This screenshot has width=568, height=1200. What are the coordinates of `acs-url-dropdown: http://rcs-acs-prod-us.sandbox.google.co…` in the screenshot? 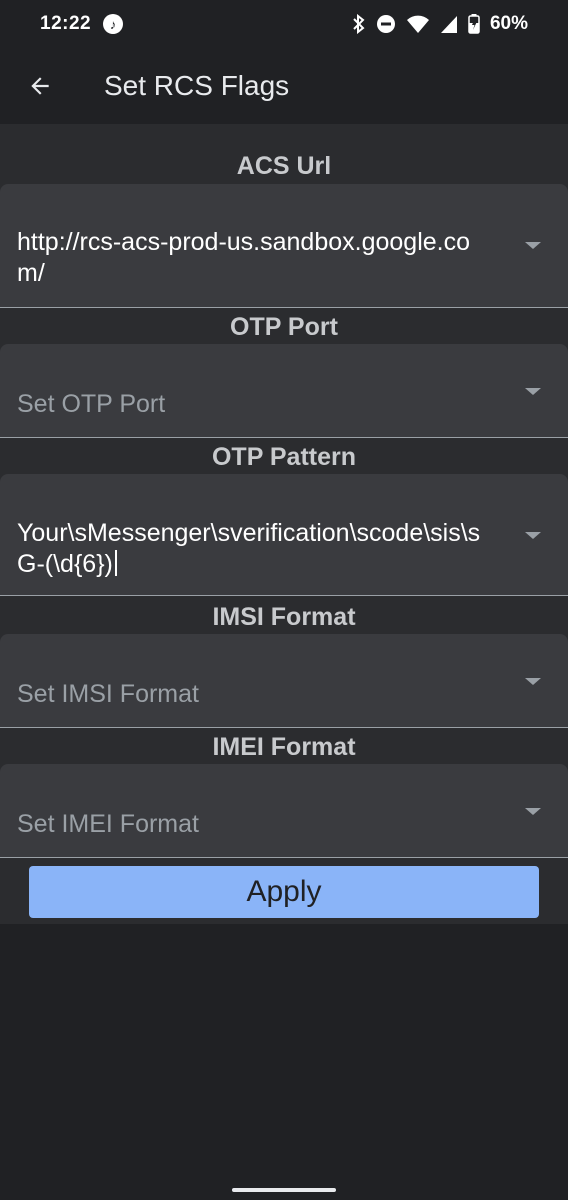 It's located at (284, 246).